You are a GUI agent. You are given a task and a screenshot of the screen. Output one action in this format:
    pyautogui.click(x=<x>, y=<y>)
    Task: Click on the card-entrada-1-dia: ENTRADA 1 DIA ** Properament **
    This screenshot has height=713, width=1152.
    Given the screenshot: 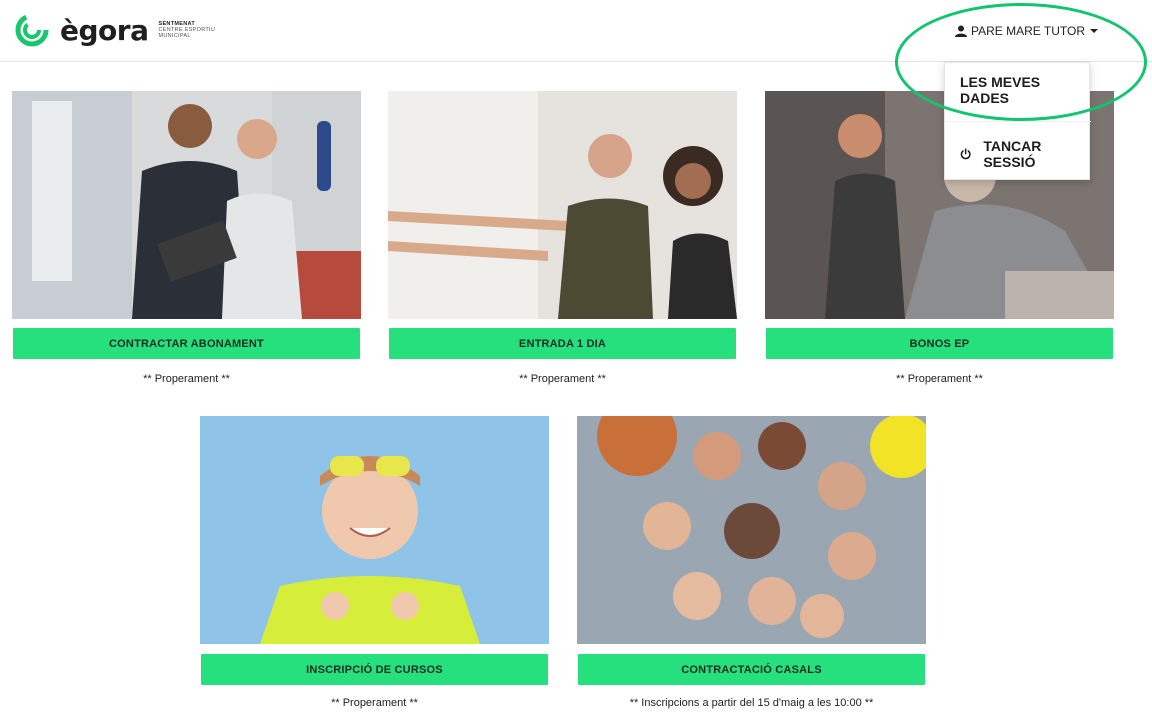 What is the action you would take?
    pyautogui.click(x=562, y=241)
    